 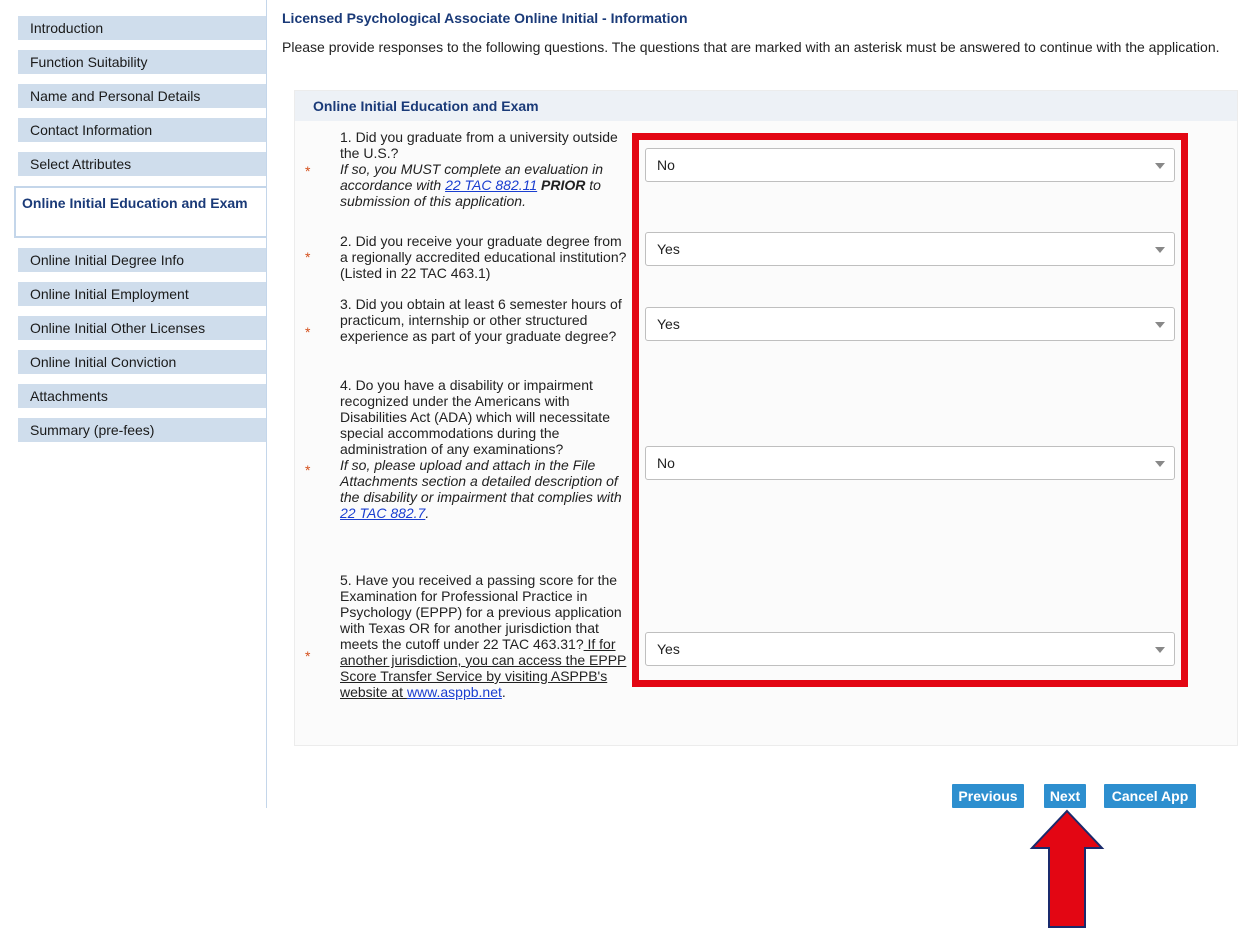 I want to click on question-1-select: No, so click(x=910, y=165).